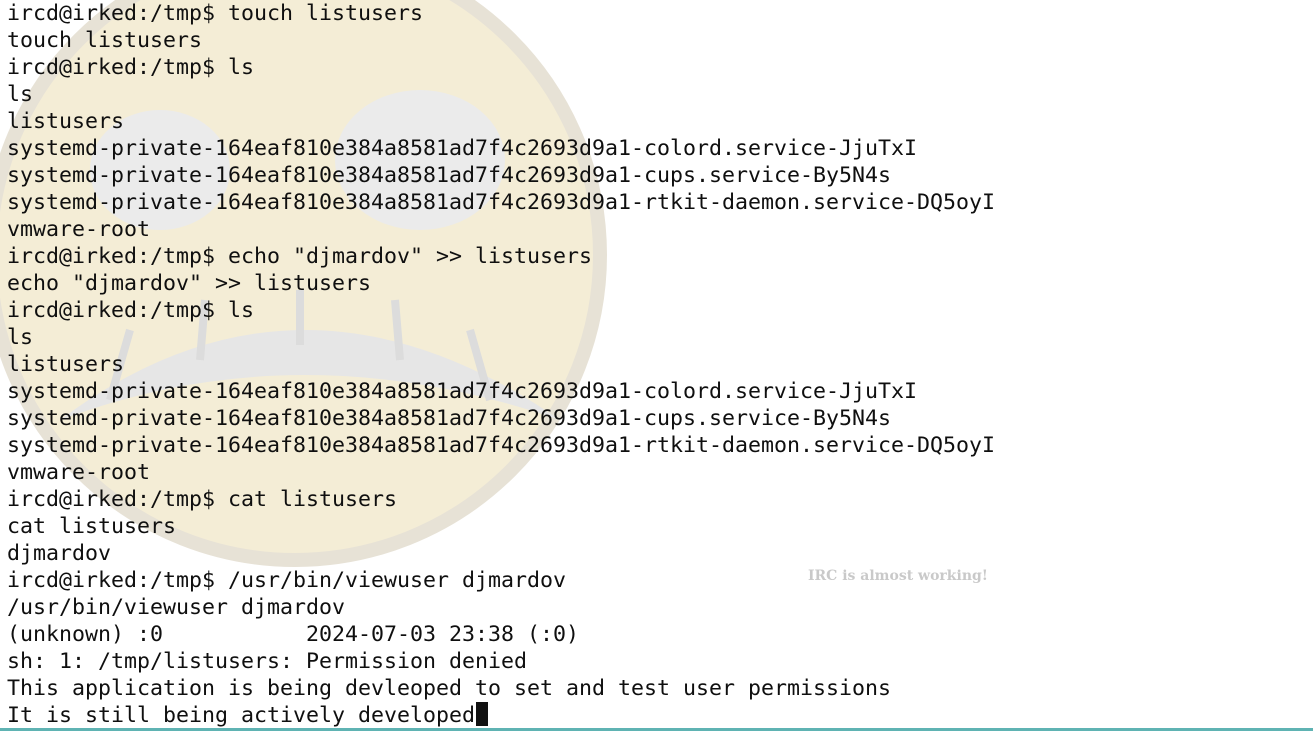 This screenshot has width=1313, height=731. What do you see at coordinates (501, 715) in the screenshot?
I see `terminal-input-line: It is still being actively developed` at bounding box center [501, 715].